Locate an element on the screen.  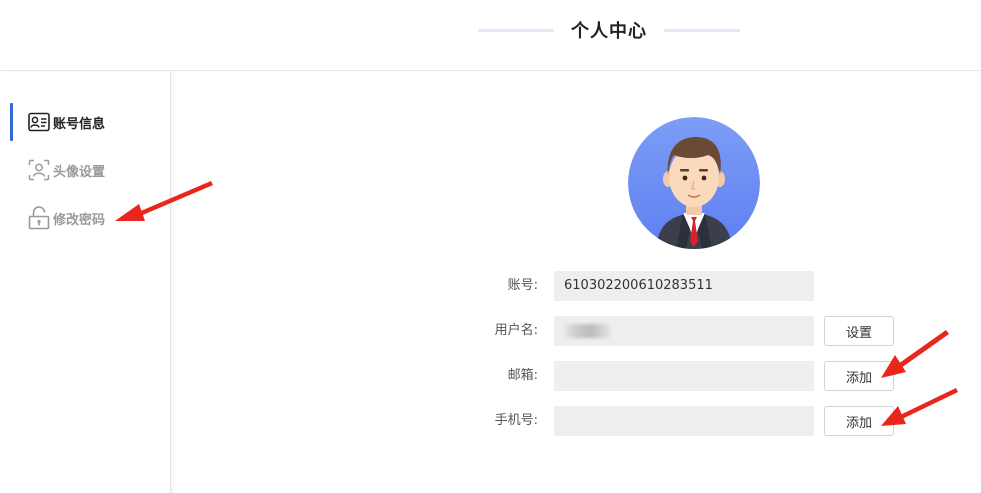
page-title: 个人中心 is located at coordinates (609, 31).